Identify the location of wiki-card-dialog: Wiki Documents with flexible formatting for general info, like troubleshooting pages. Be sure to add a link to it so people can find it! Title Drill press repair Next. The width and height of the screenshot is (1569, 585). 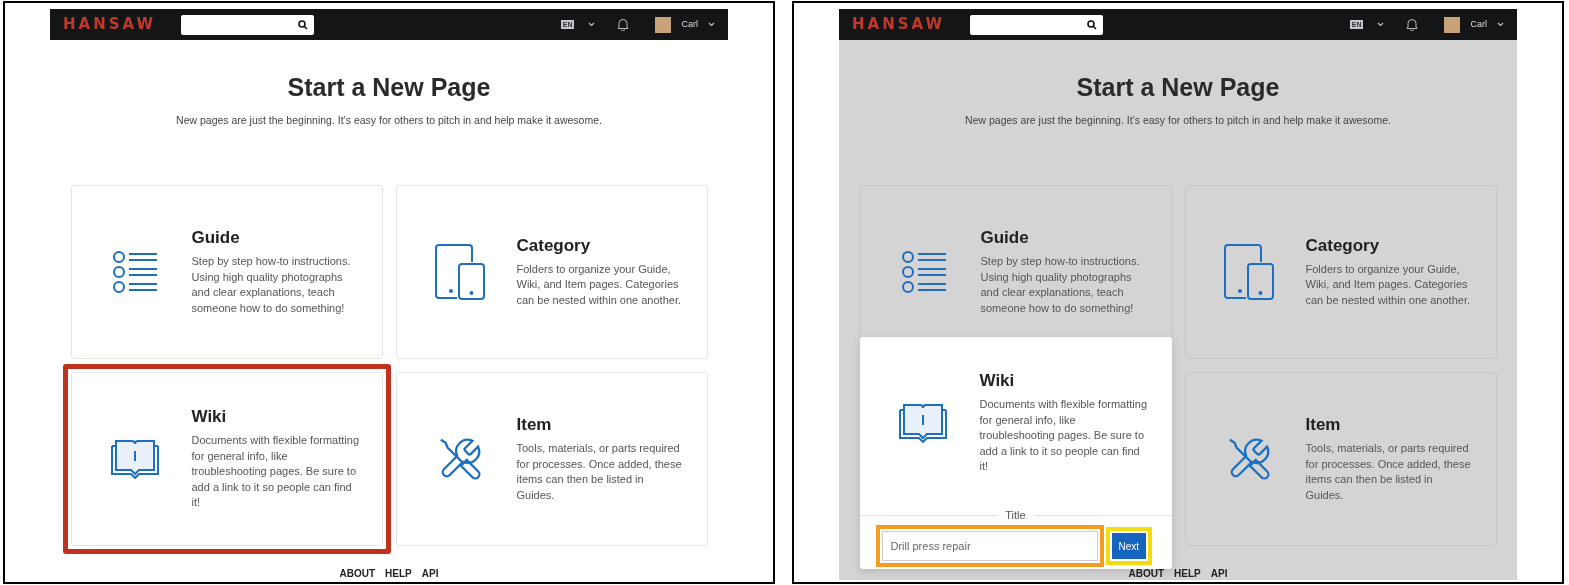
(1015, 453).